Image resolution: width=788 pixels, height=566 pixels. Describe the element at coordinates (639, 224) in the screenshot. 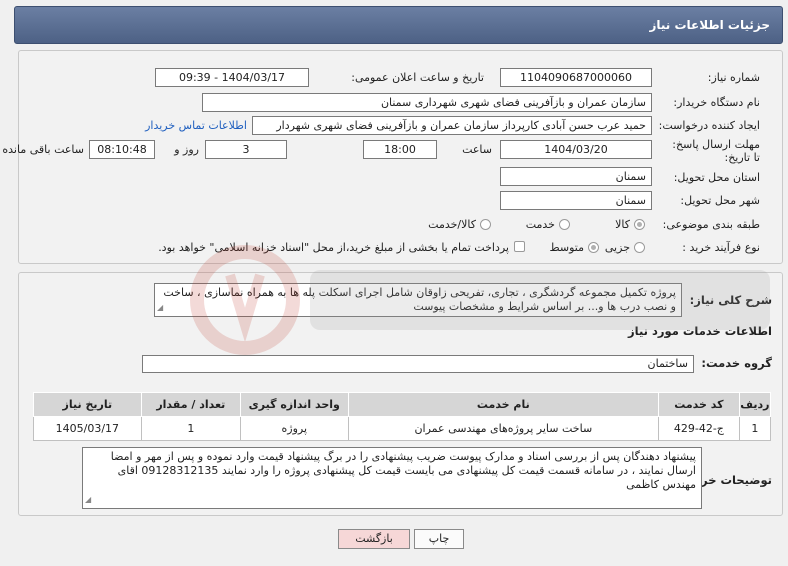

I see `category-radio-goods` at that location.